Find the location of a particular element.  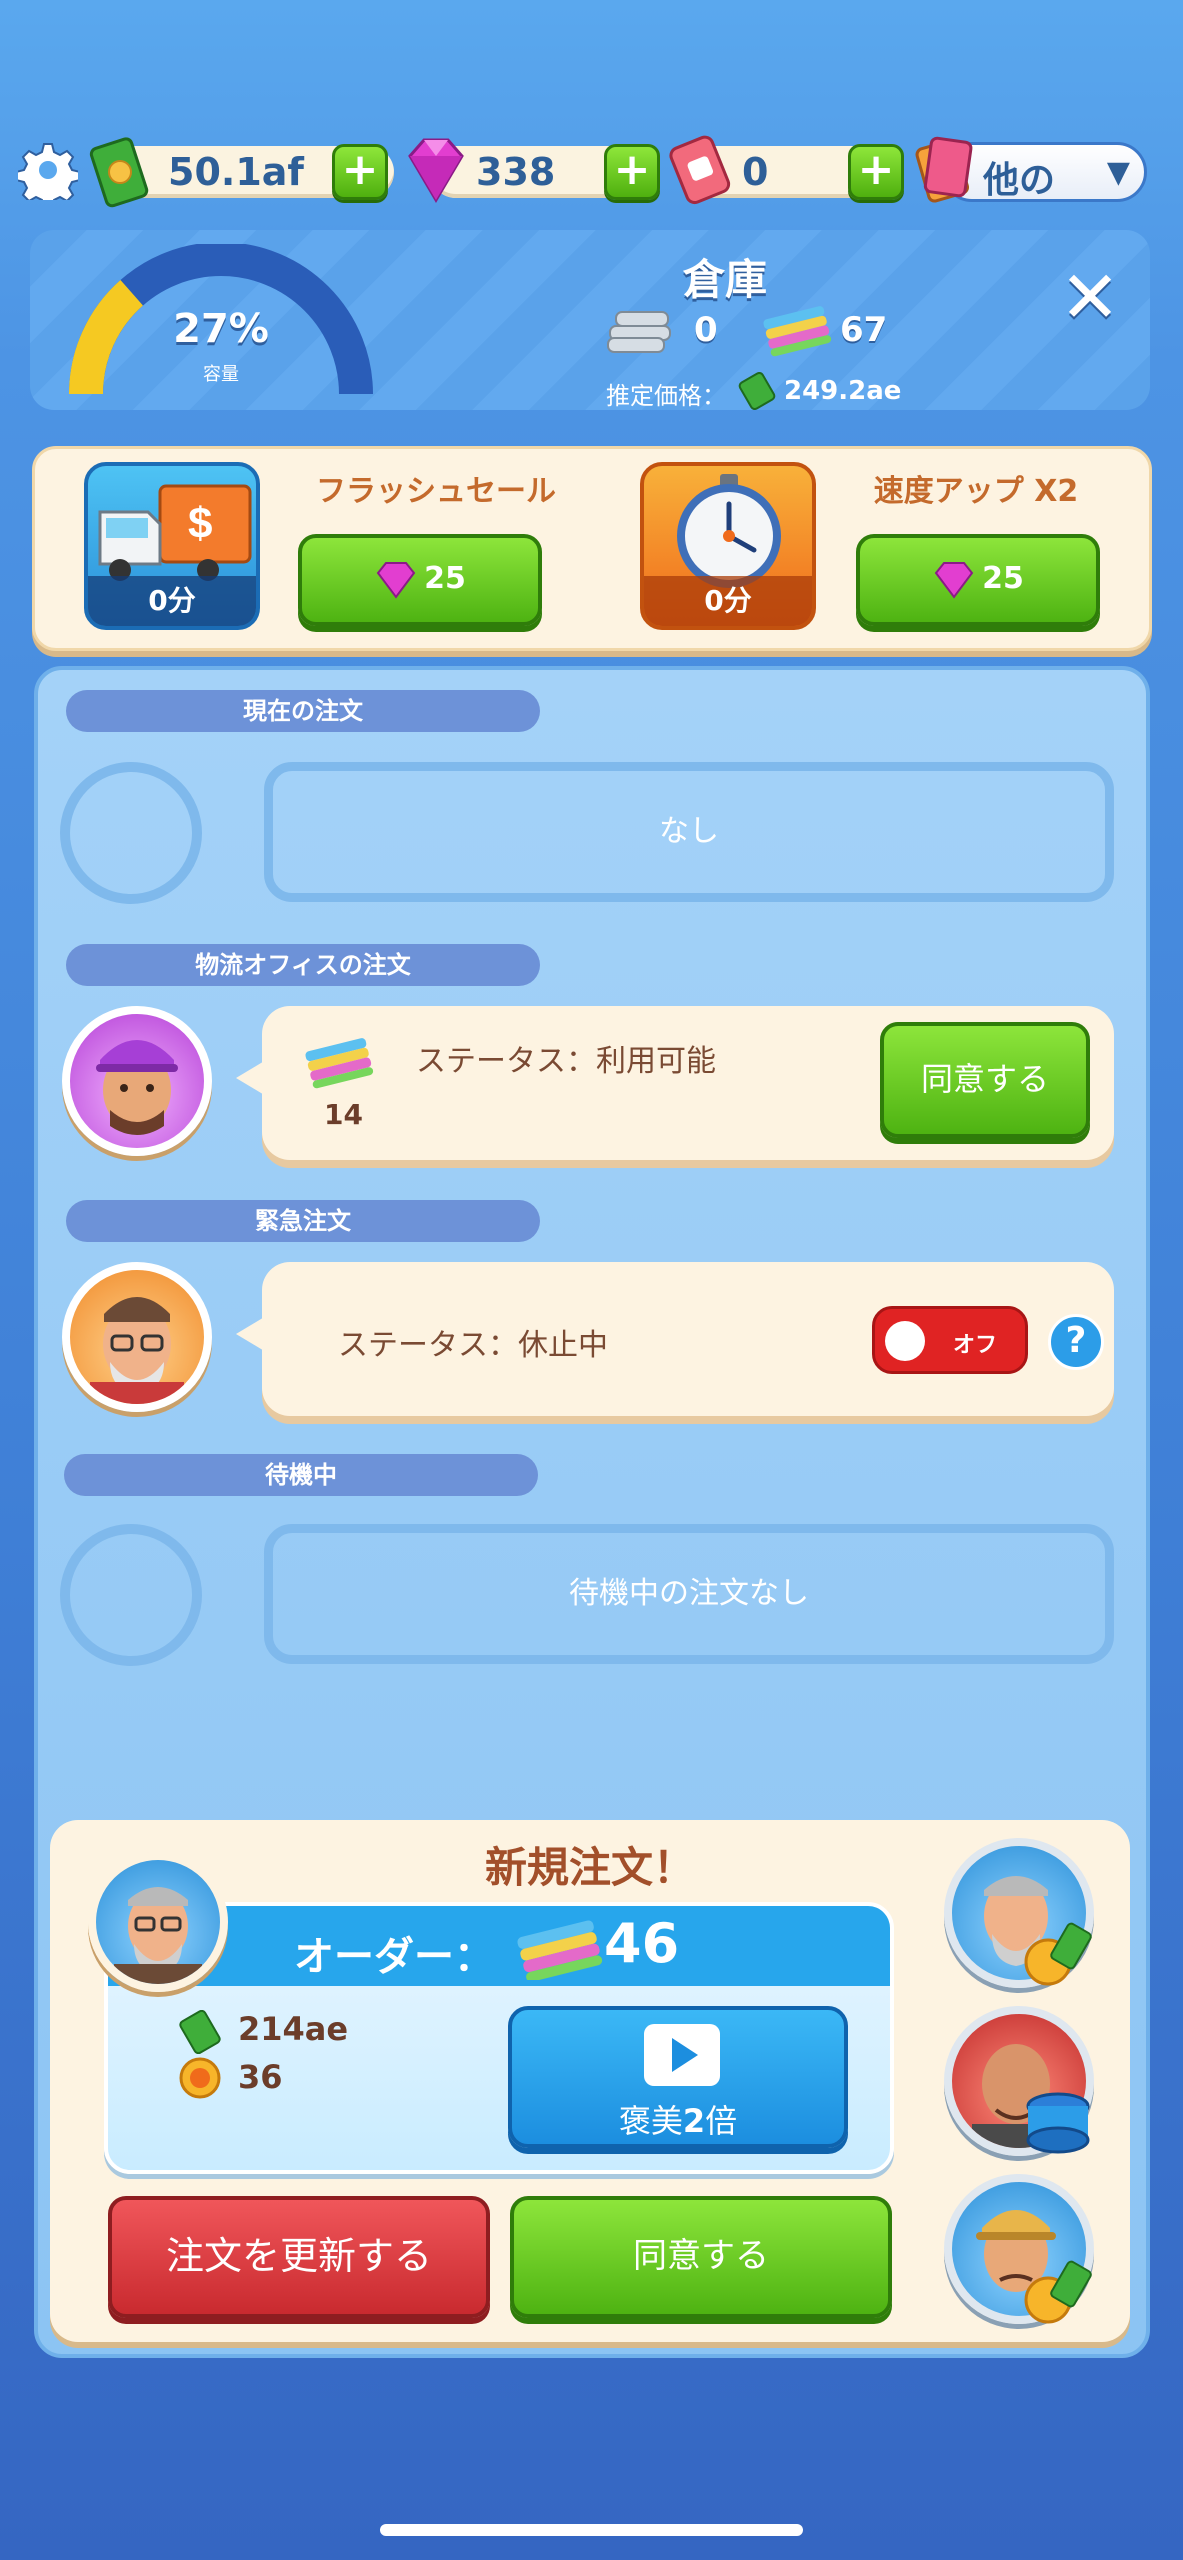

flash-sale-cost: 25 is located at coordinates (445, 578).